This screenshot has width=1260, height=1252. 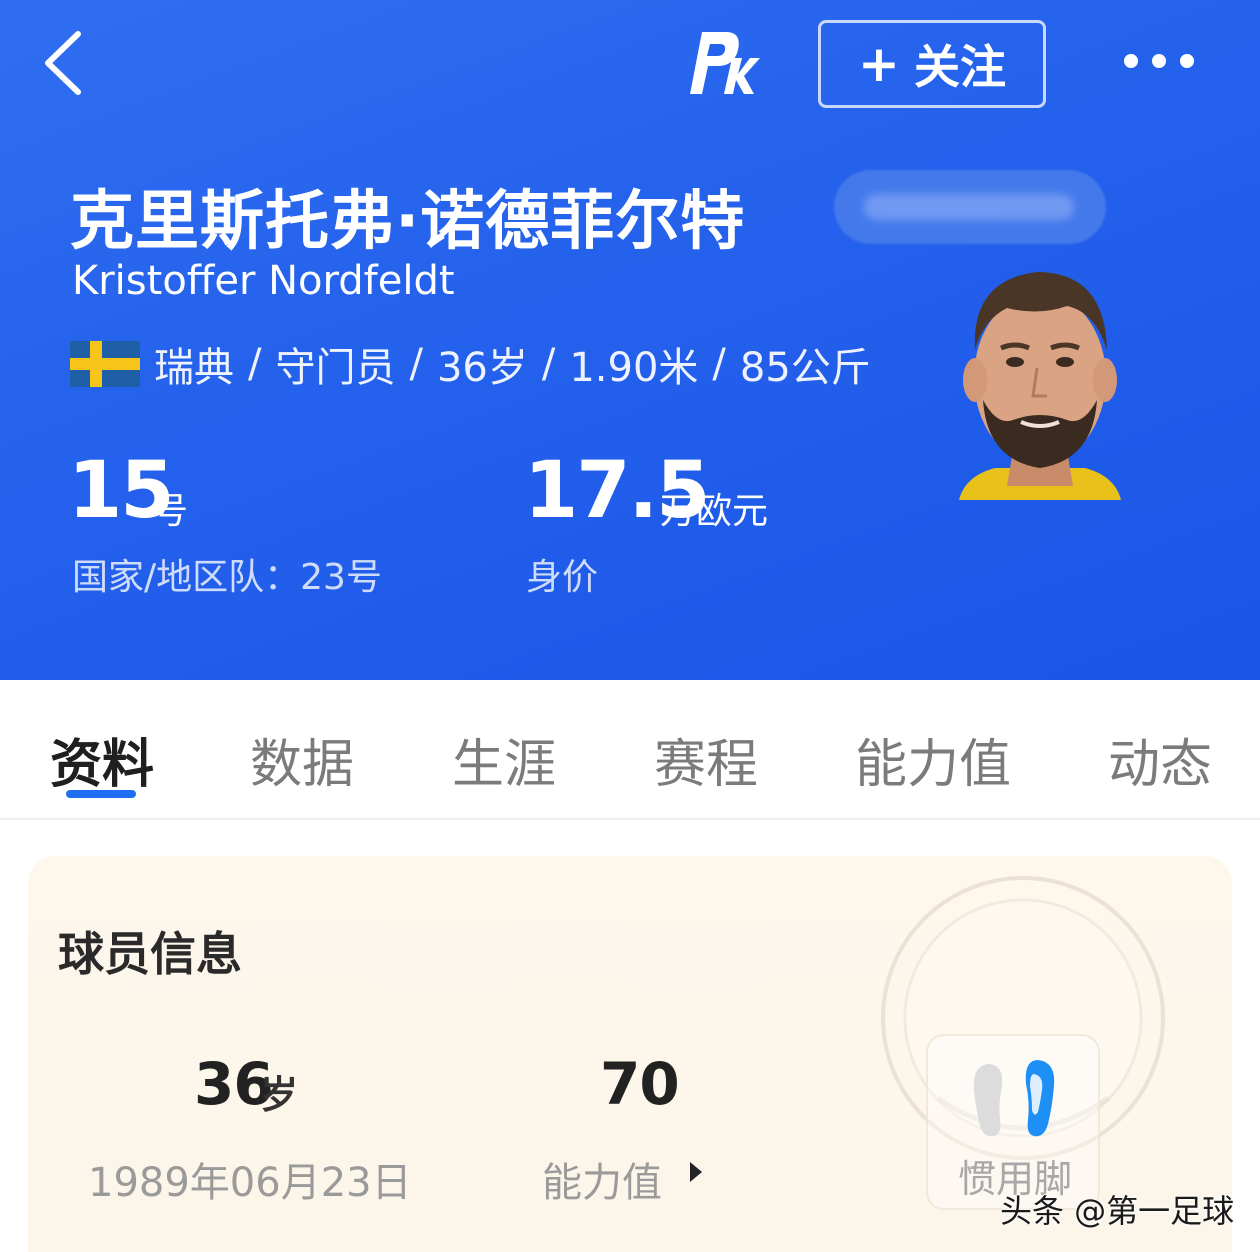 I want to click on player-name-en: Kristoffer Nordfeldt, so click(x=263, y=281).